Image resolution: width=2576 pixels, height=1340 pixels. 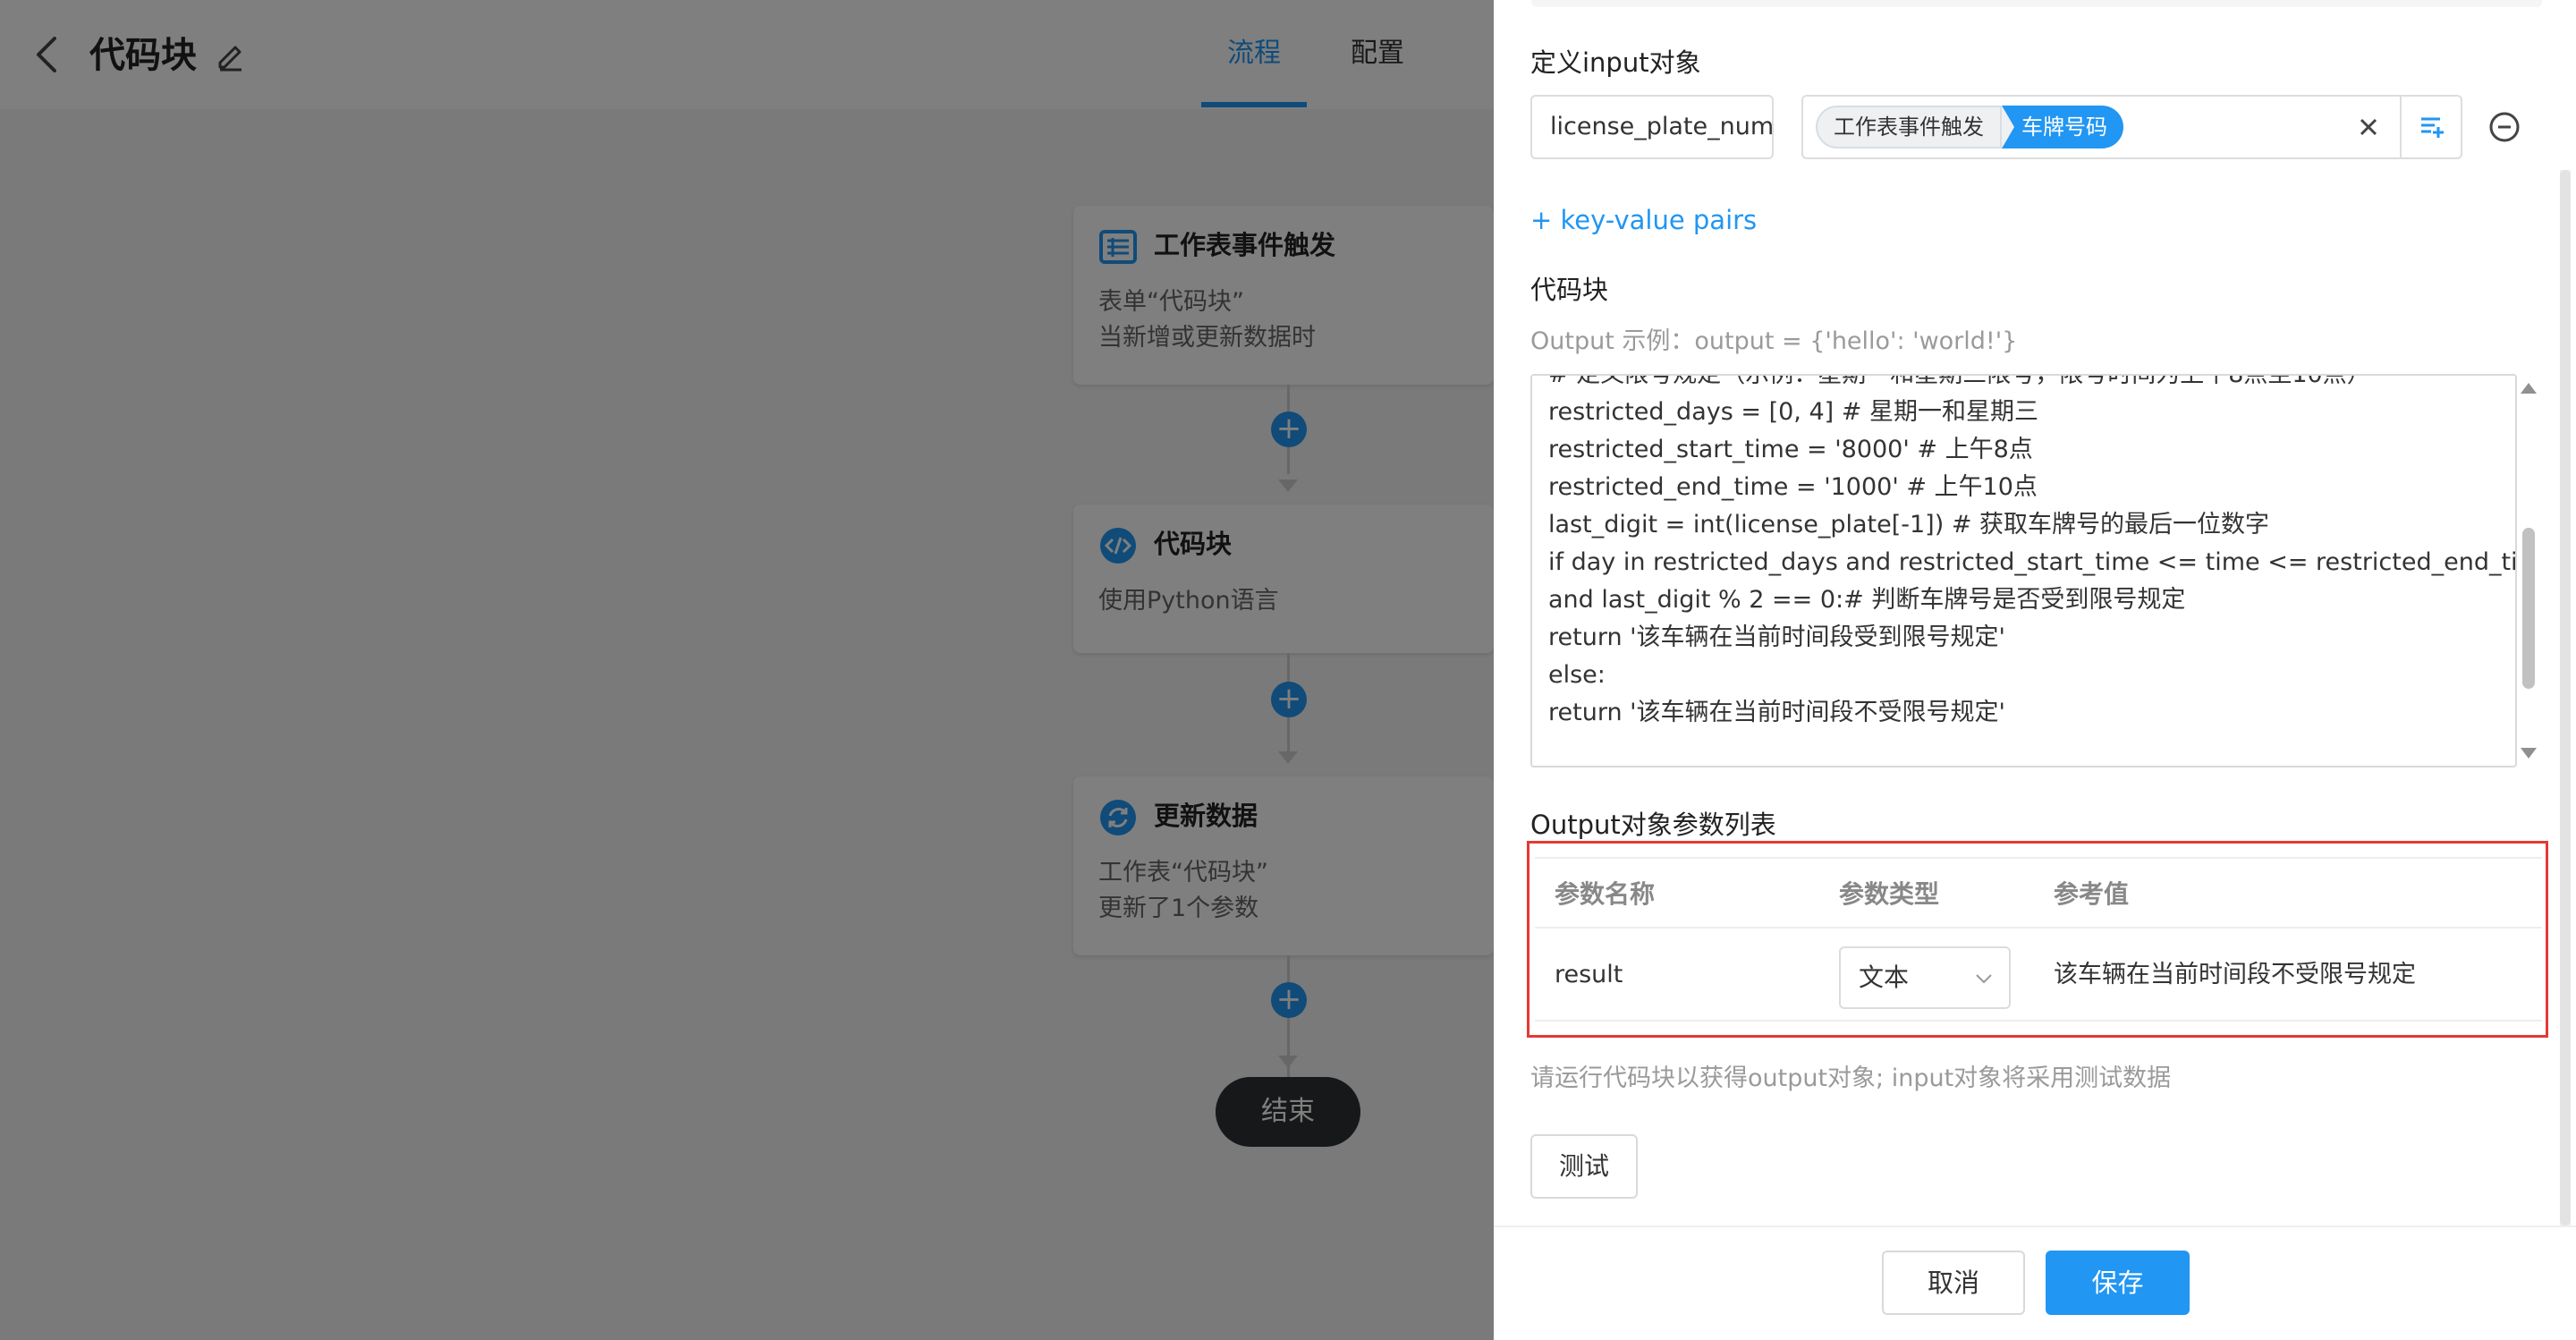 What do you see at coordinates (2565, 698) in the screenshot?
I see `drawer-scrollbar` at bounding box center [2565, 698].